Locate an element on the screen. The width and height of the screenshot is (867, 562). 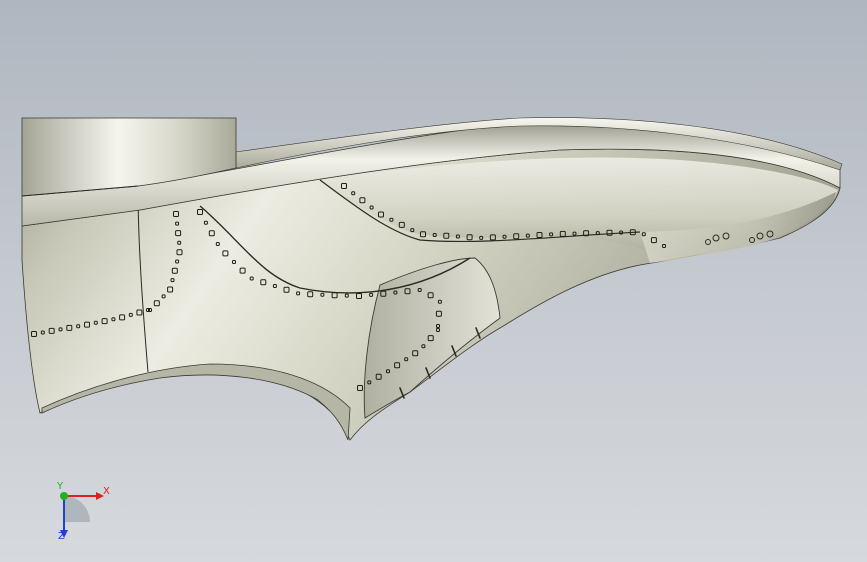
axis-x-label: X is located at coordinates (106, 491).